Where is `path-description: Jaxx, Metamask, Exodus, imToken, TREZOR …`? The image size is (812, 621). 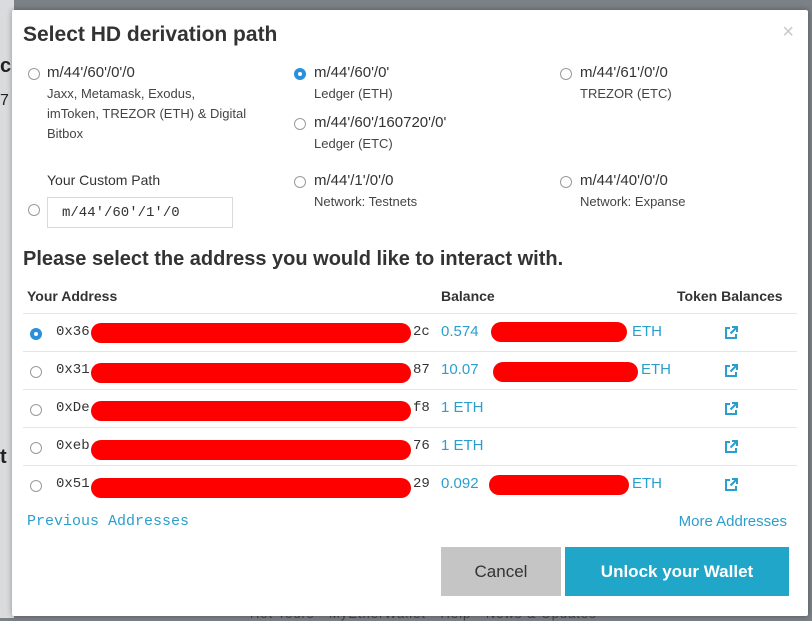 path-description: Jaxx, Metamask, Exodus, imToken, TREZOR … is located at coordinates (147, 113).